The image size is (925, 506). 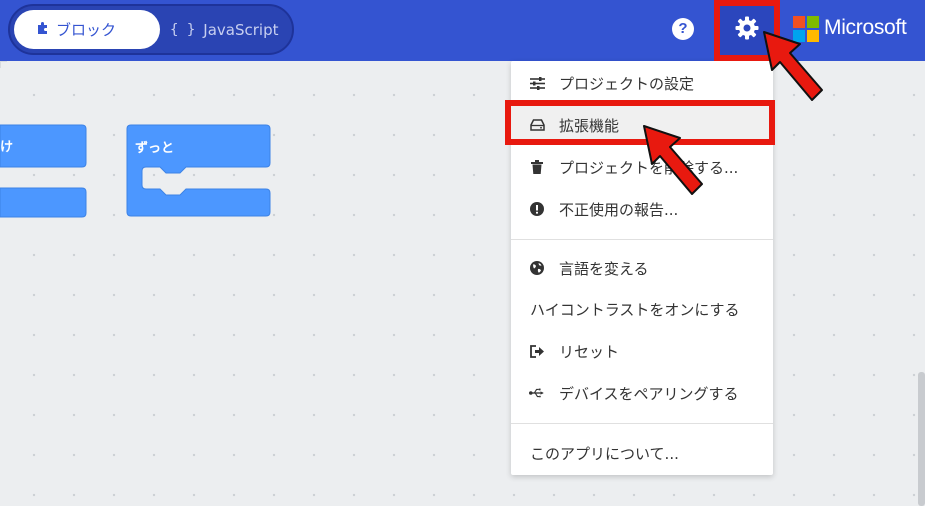 I want to click on help-button: ?, so click(x=683, y=29).